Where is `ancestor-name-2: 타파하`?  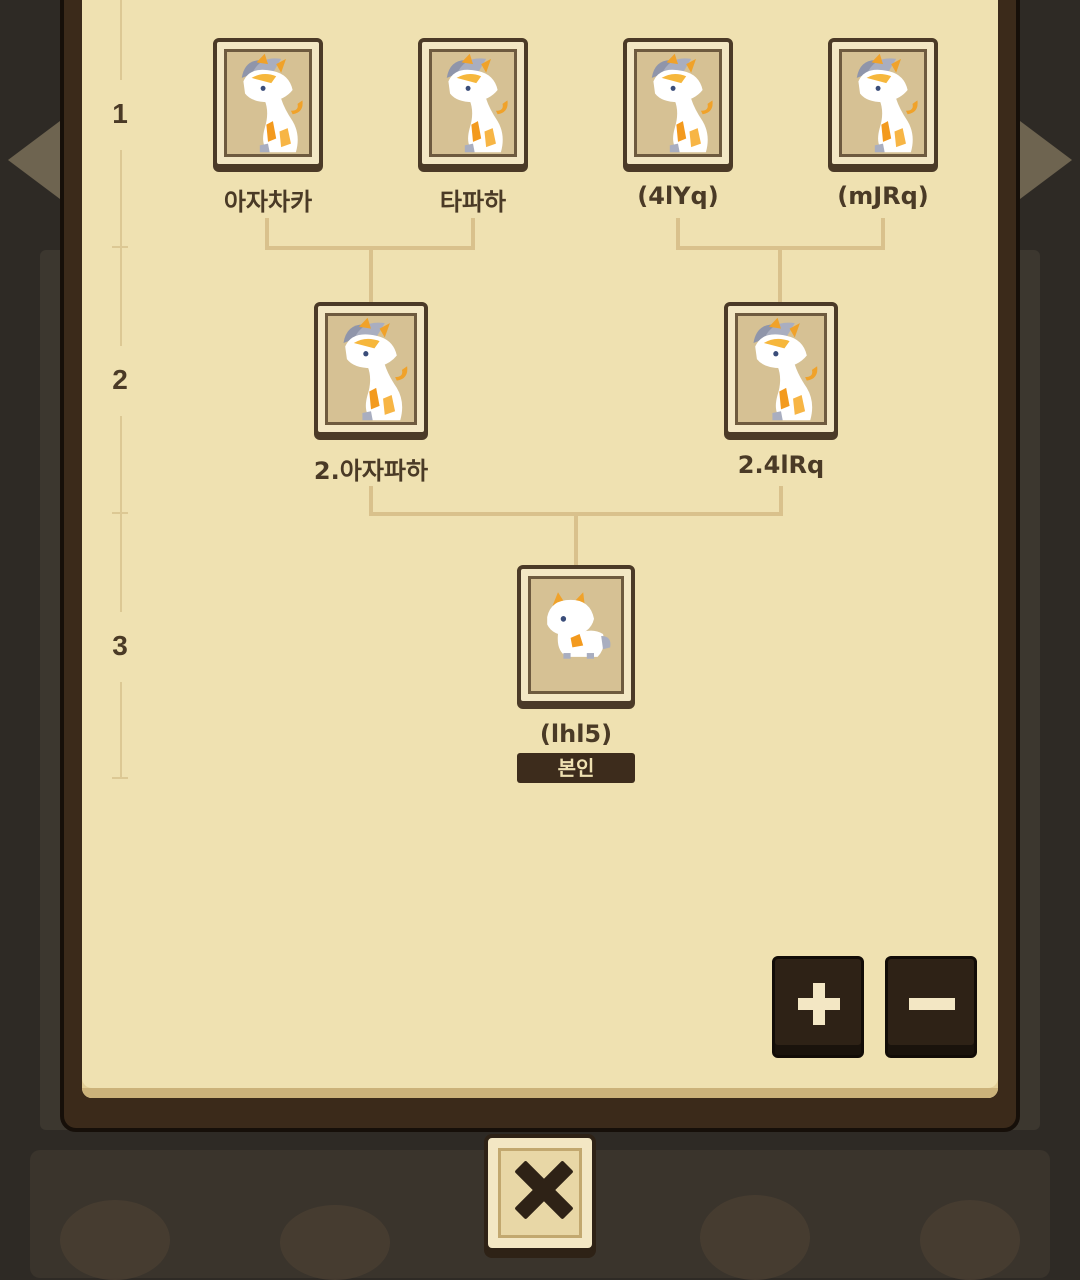 ancestor-name-2: 타파하 is located at coordinates (473, 202).